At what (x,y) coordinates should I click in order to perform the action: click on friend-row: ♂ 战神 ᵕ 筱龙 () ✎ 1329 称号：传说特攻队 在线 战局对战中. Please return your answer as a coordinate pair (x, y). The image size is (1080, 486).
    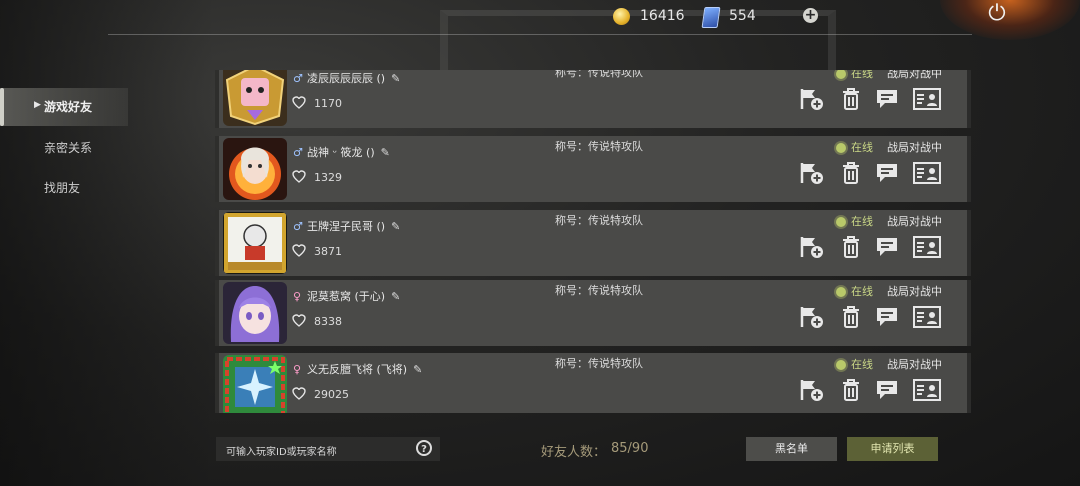
    Looking at the image, I should click on (593, 169).